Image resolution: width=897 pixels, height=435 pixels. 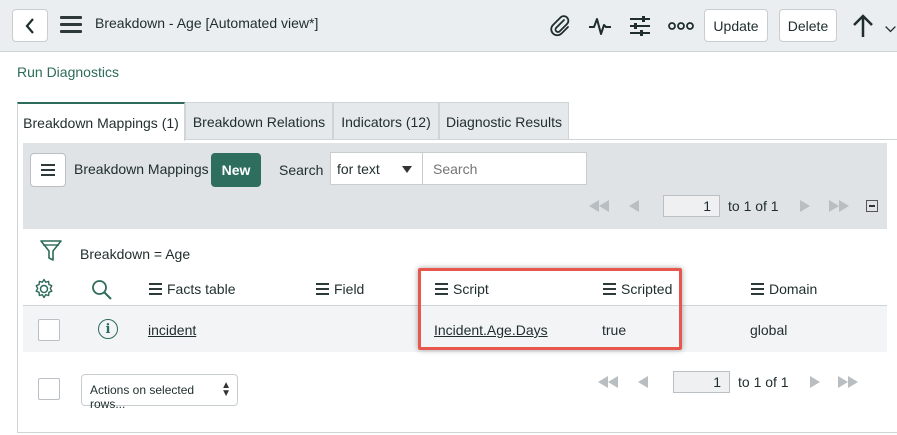 I want to click on tab-diagnostic-results: Diagnostic Results, so click(x=504, y=121).